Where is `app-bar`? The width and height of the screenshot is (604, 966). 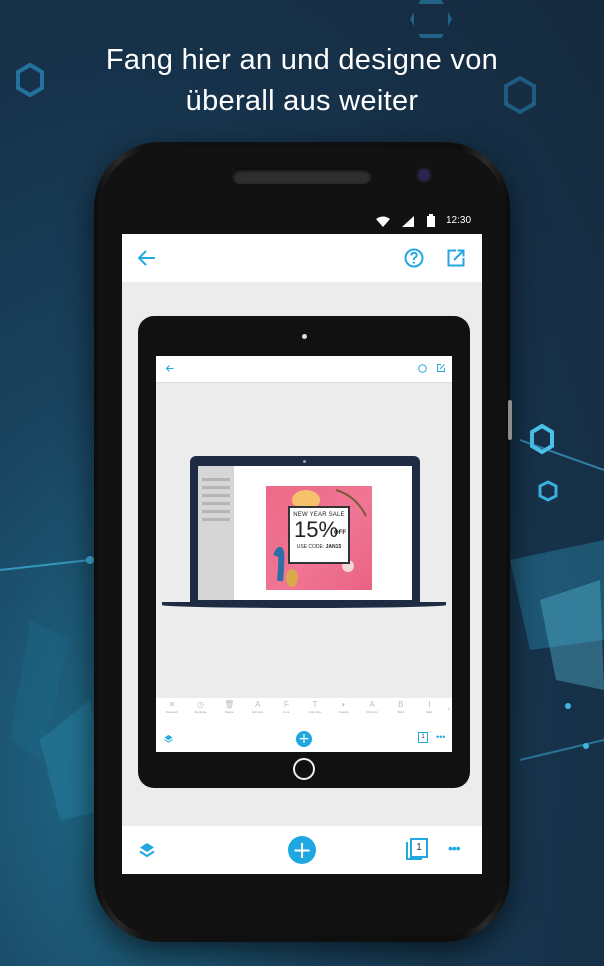 app-bar is located at coordinates (302, 258).